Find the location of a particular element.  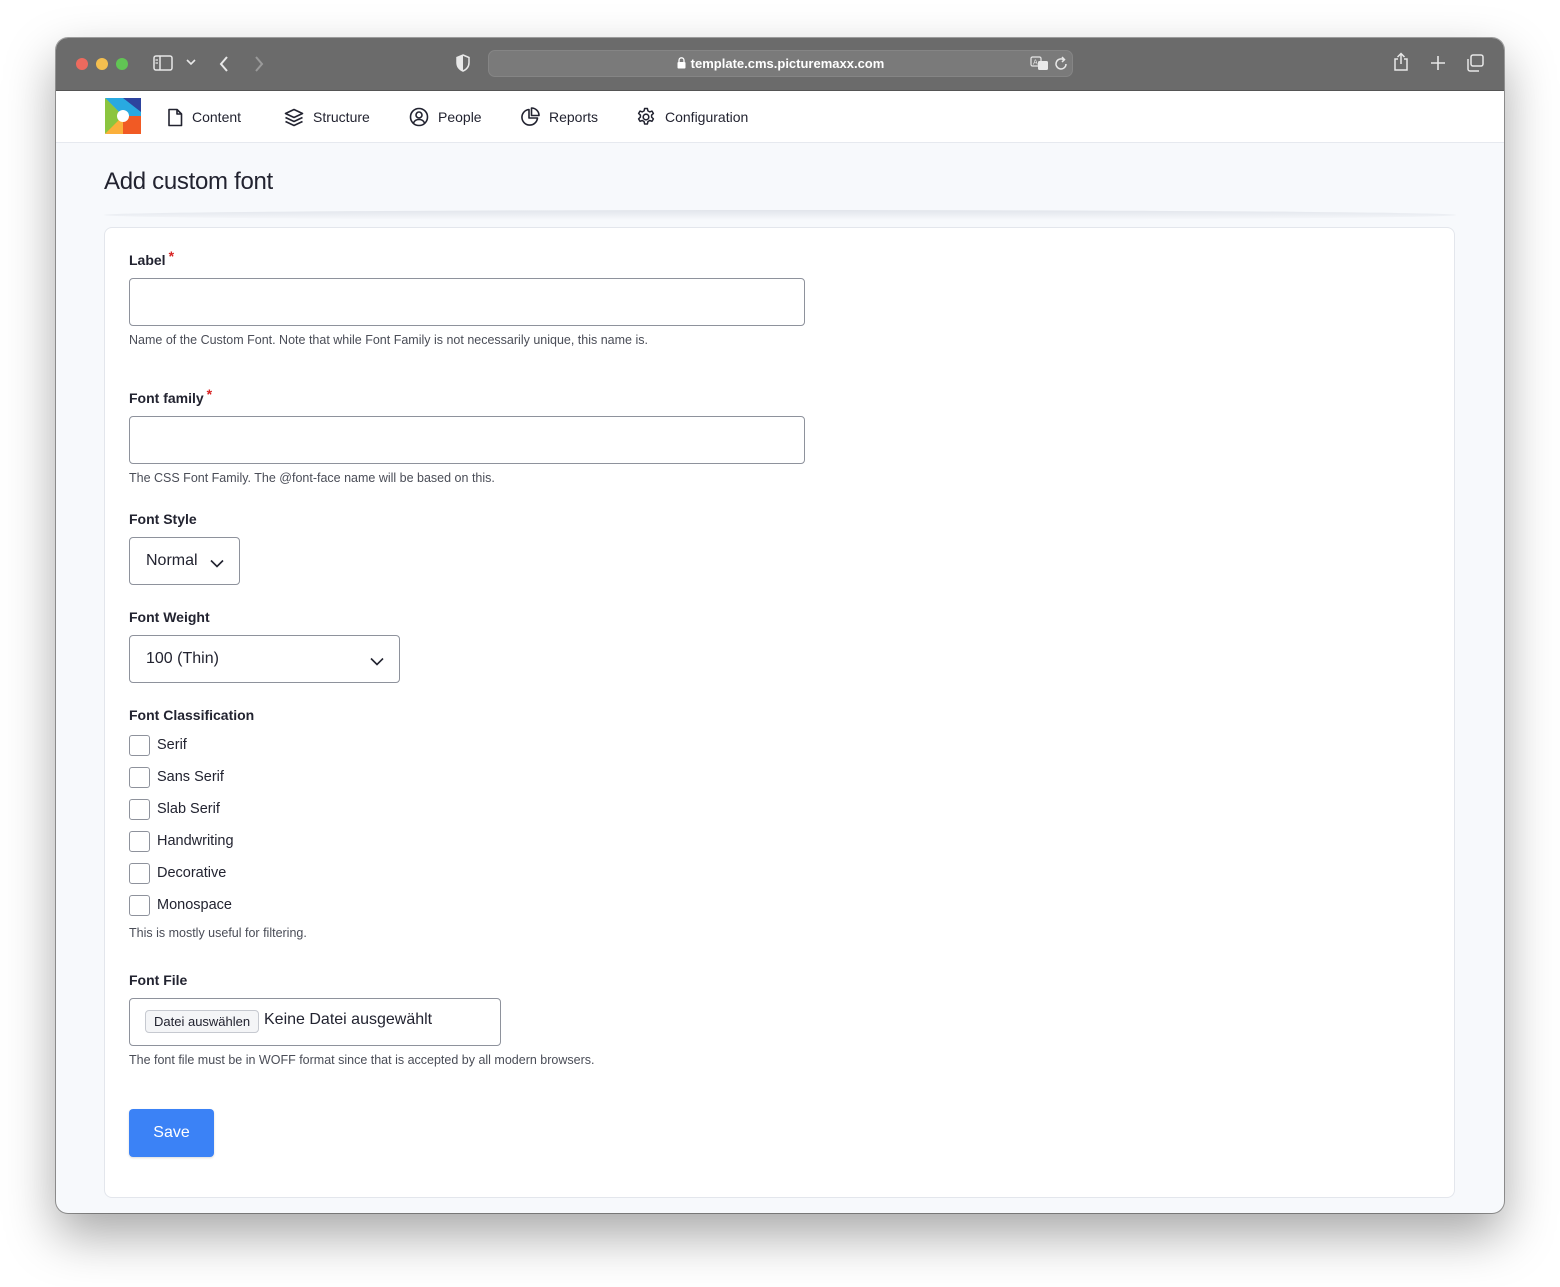

nav-item-label: People is located at coordinates (460, 117).